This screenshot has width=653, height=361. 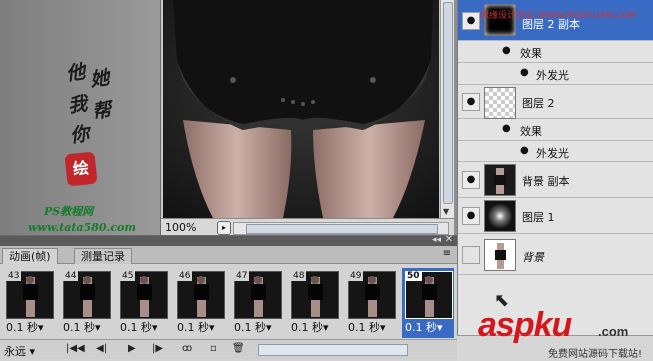 I want to click on layer-name: 图层 1, so click(x=538, y=217).